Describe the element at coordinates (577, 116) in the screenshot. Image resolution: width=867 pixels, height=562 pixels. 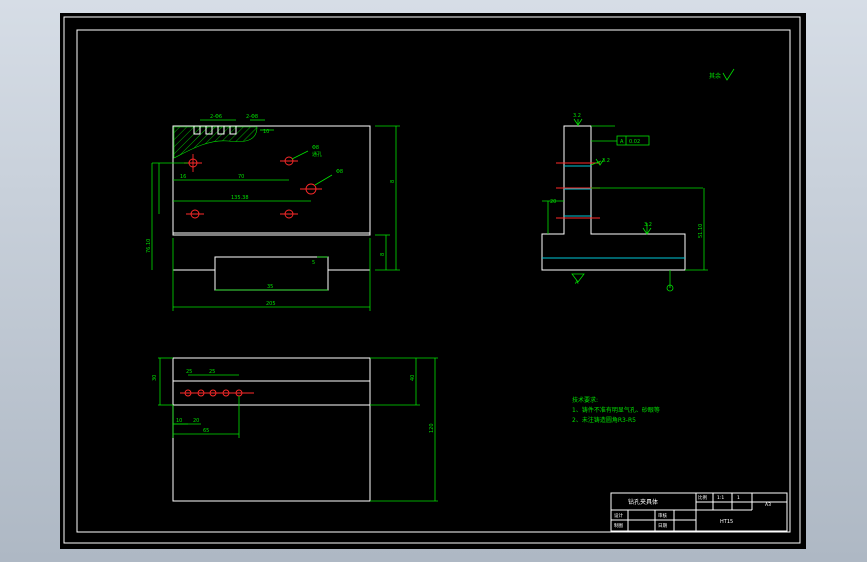
I see `side-top-rough: 3.2` at that location.